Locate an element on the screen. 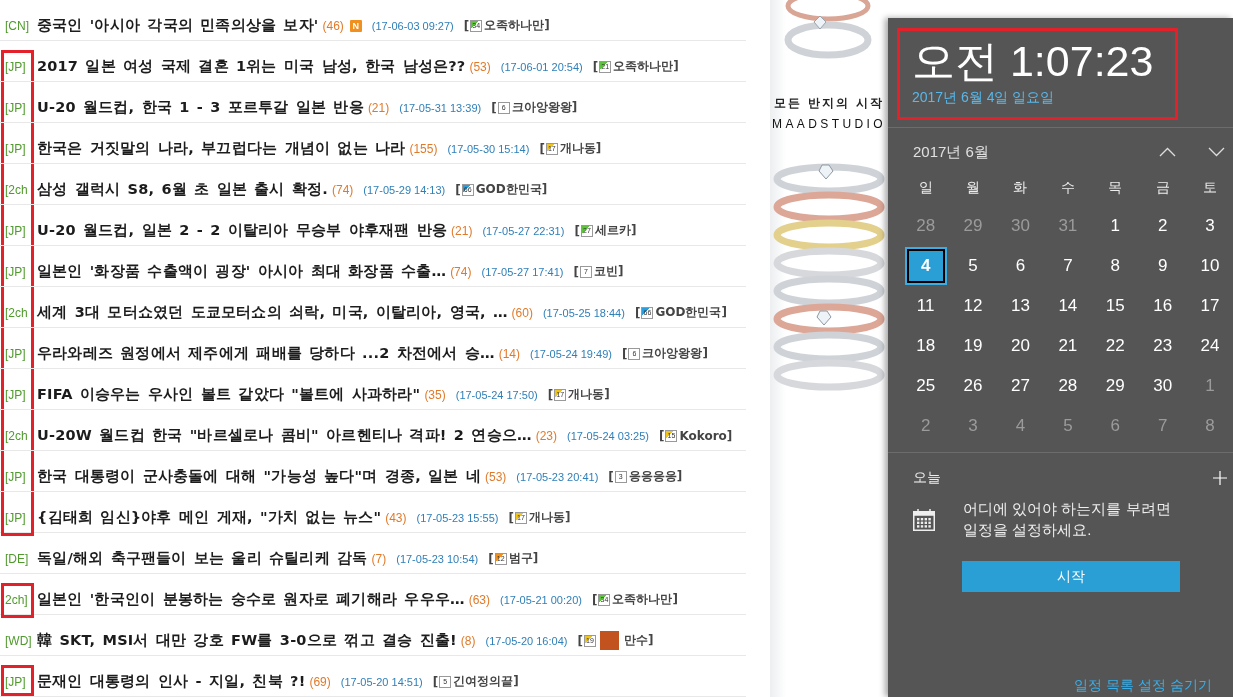 This screenshot has width=1233, height=697. calendar-day: 29 is located at coordinates (1115, 386).